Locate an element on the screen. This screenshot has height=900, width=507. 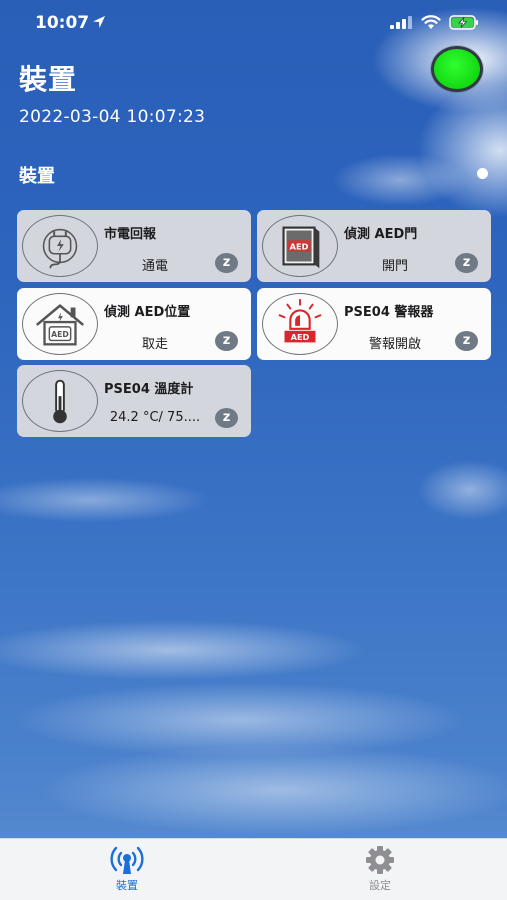
tab-label: 裝置 is located at coordinates (127, 885).